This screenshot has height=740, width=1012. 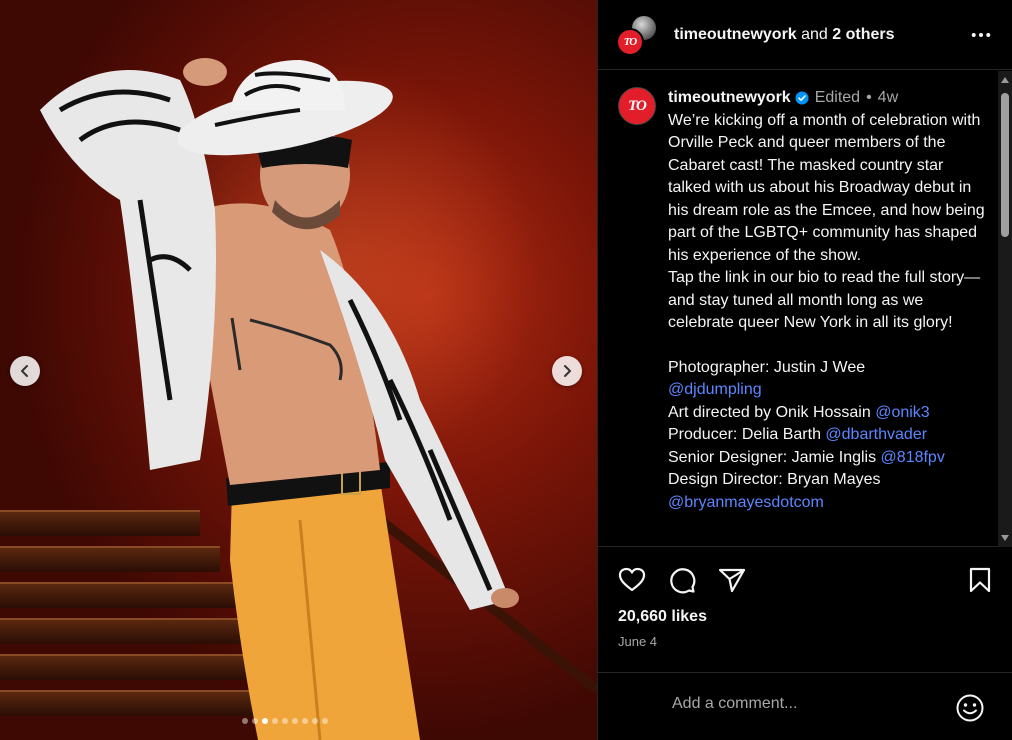 I want to click on credit-label: Senior Designer: Jamie Inglis, so click(x=774, y=457).